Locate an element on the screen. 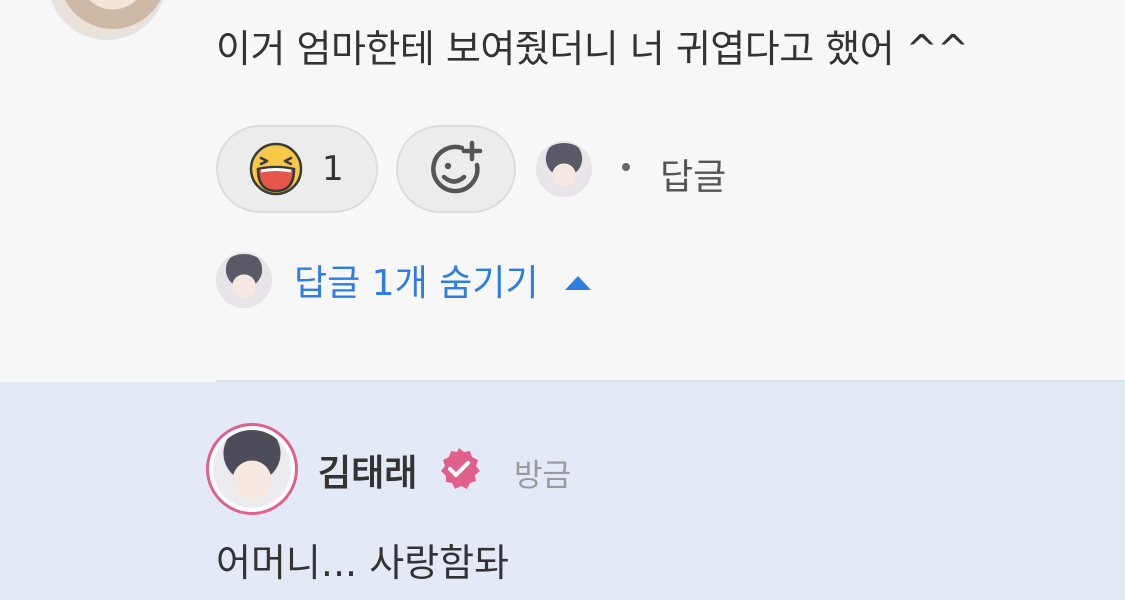 This screenshot has height=600, width=1125. add-reaction-button is located at coordinates (456, 169).